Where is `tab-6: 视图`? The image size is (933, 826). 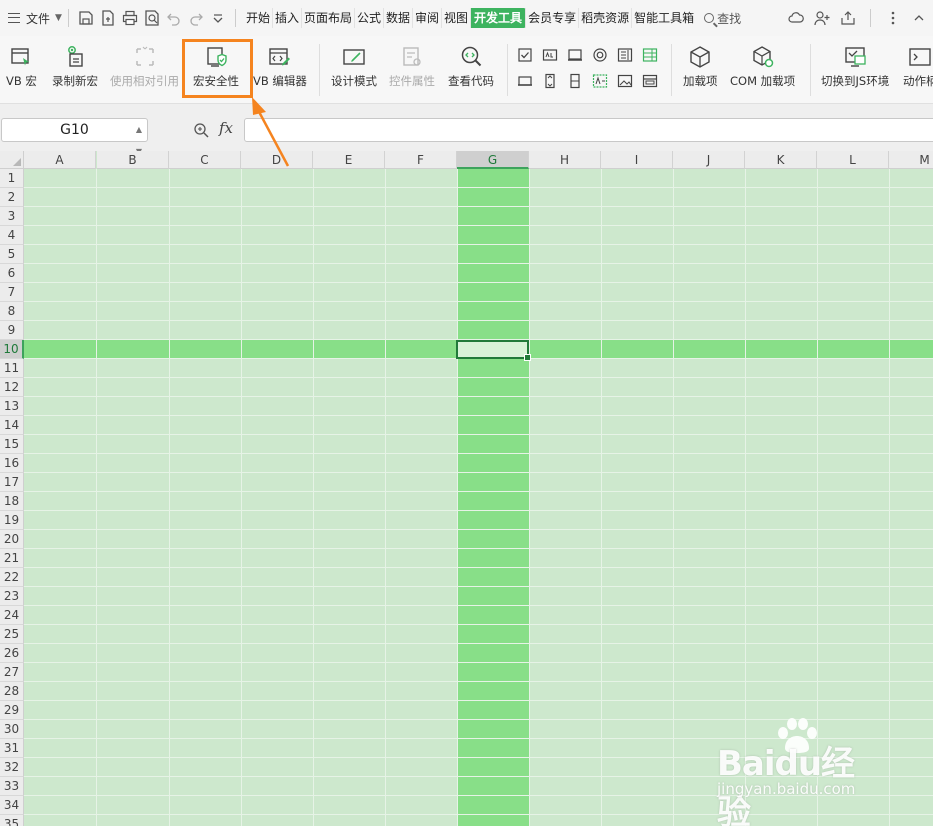 tab-6: 视图 is located at coordinates (455, 18).